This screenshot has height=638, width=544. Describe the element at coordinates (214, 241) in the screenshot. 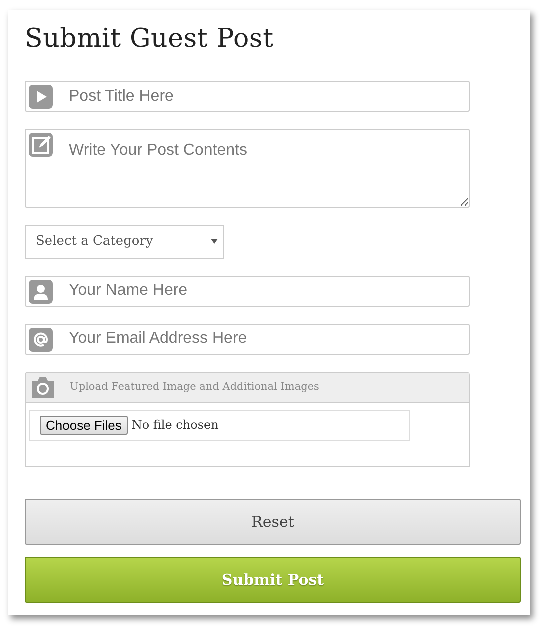

I see `caret-icon` at that location.